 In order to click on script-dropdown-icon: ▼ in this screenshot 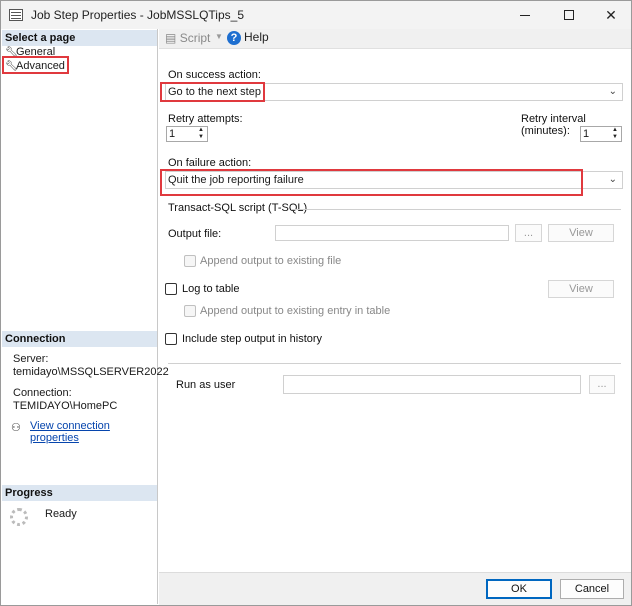, I will do `click(219, 36)`.